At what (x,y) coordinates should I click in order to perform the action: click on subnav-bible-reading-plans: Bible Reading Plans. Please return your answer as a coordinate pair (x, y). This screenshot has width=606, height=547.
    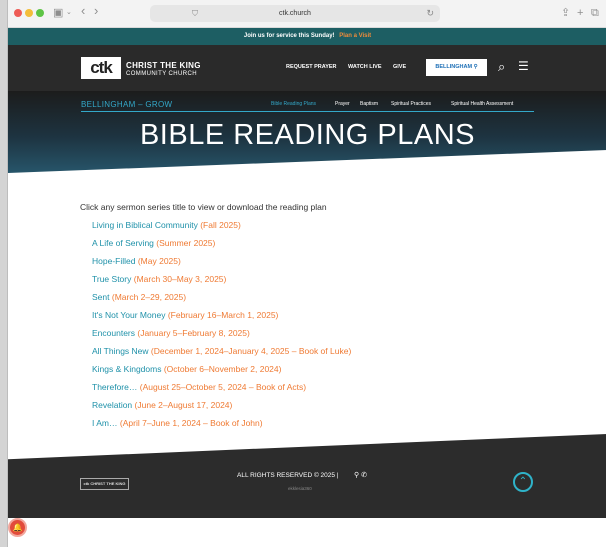
    Looking at the image, I should click on (293, 104).